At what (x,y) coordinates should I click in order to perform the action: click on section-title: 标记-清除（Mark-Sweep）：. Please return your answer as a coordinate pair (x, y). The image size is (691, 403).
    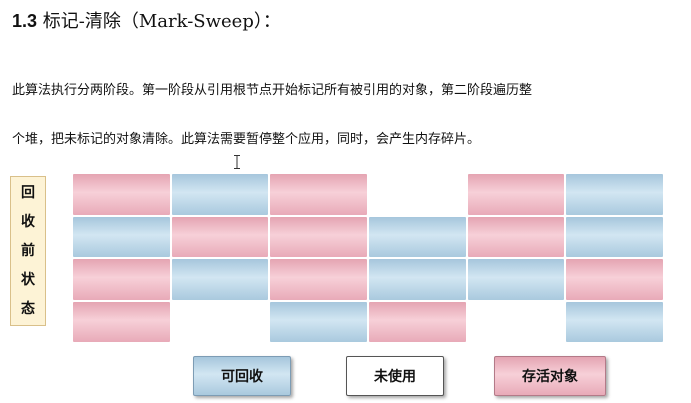
    Looking at the image, I should click on (161, 21).